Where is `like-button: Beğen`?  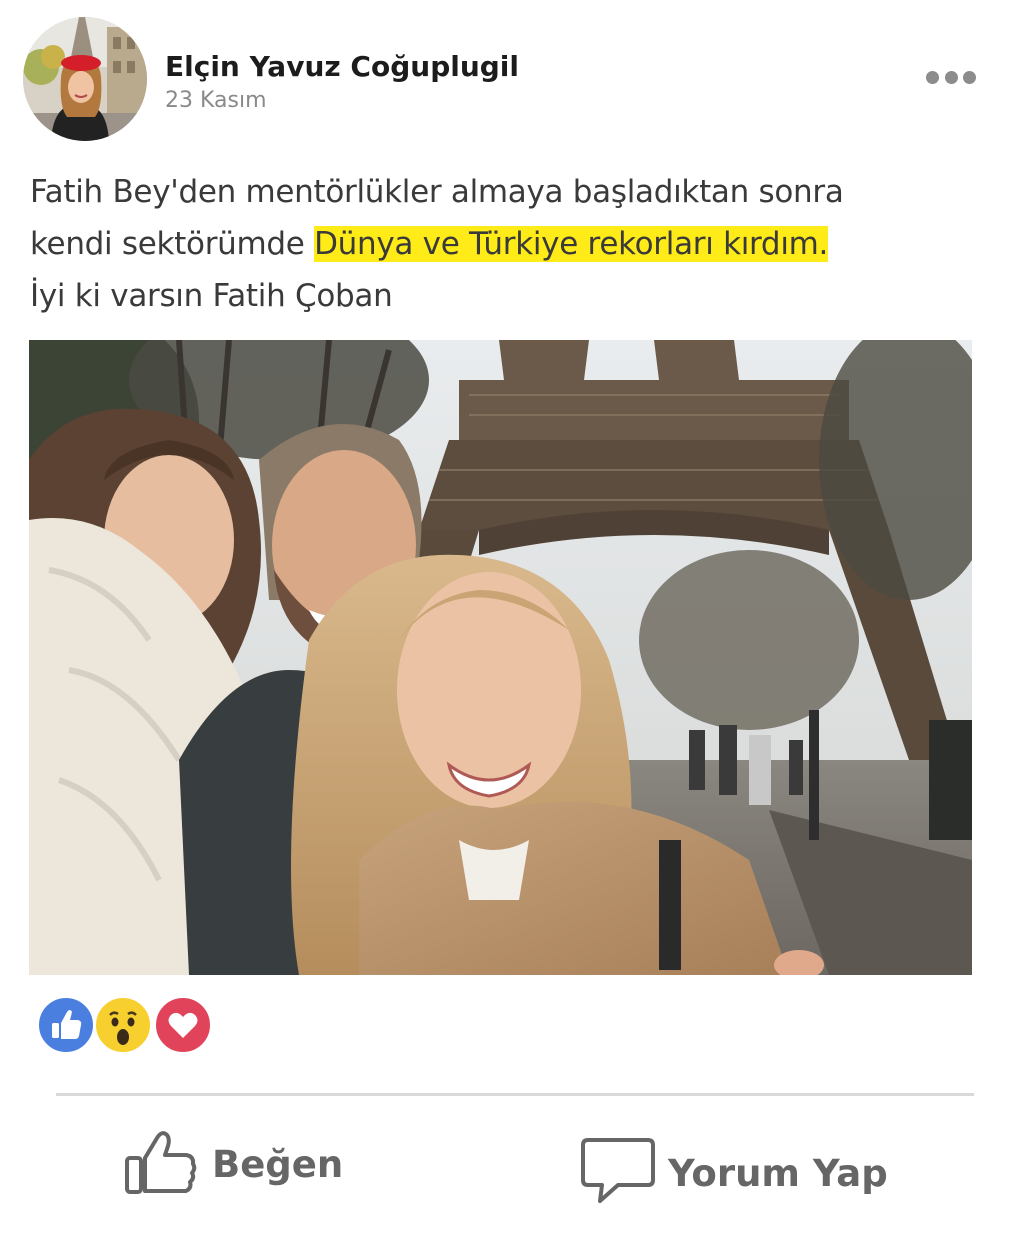 like-button: Beğen is located at coordinates (233, 1164).